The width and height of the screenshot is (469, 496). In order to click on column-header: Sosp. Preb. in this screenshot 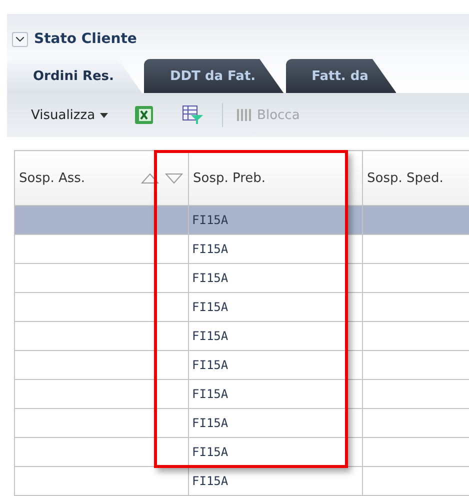, I will do `click(275, 178)`.